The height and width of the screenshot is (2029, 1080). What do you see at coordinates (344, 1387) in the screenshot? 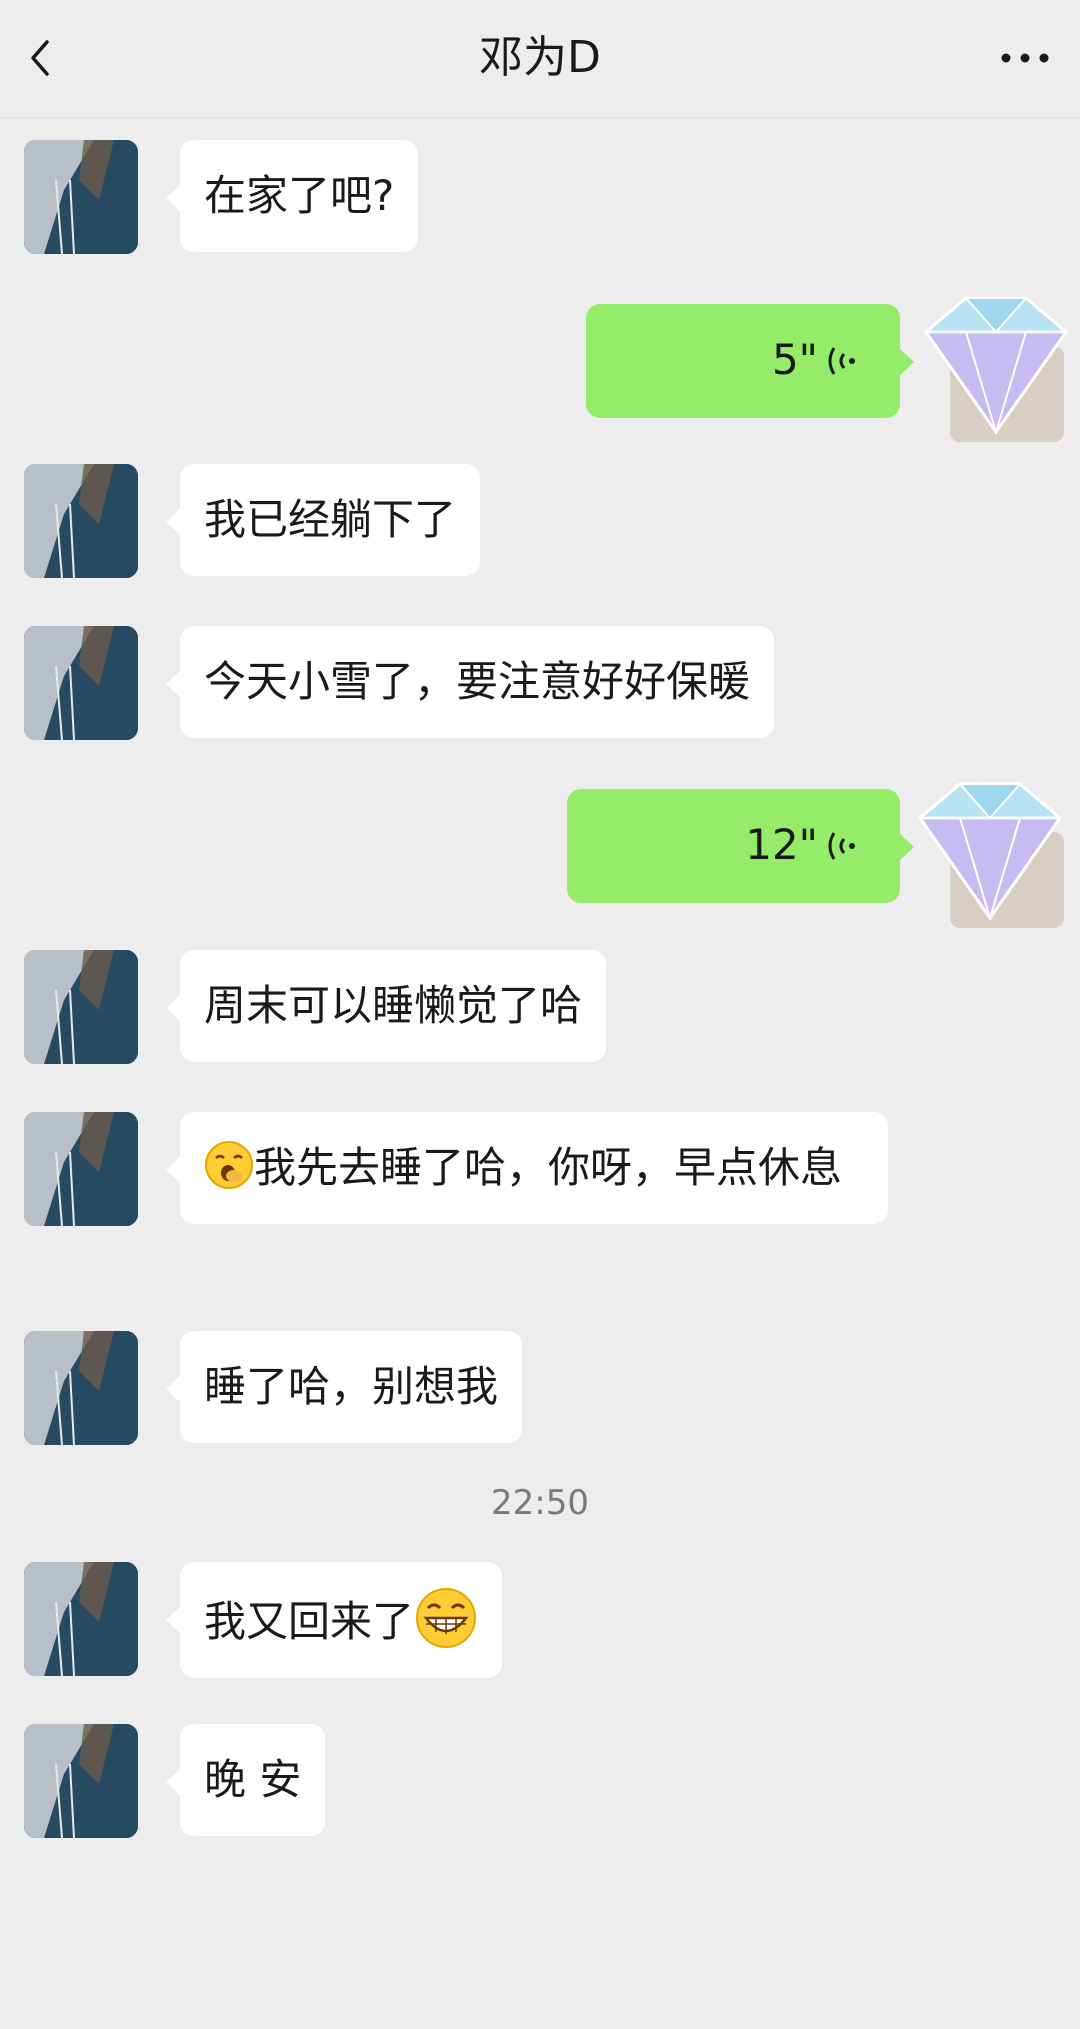
I see `message-bubble-incoming: 睡了哈，别想我` at bounding box center [344, 1387].